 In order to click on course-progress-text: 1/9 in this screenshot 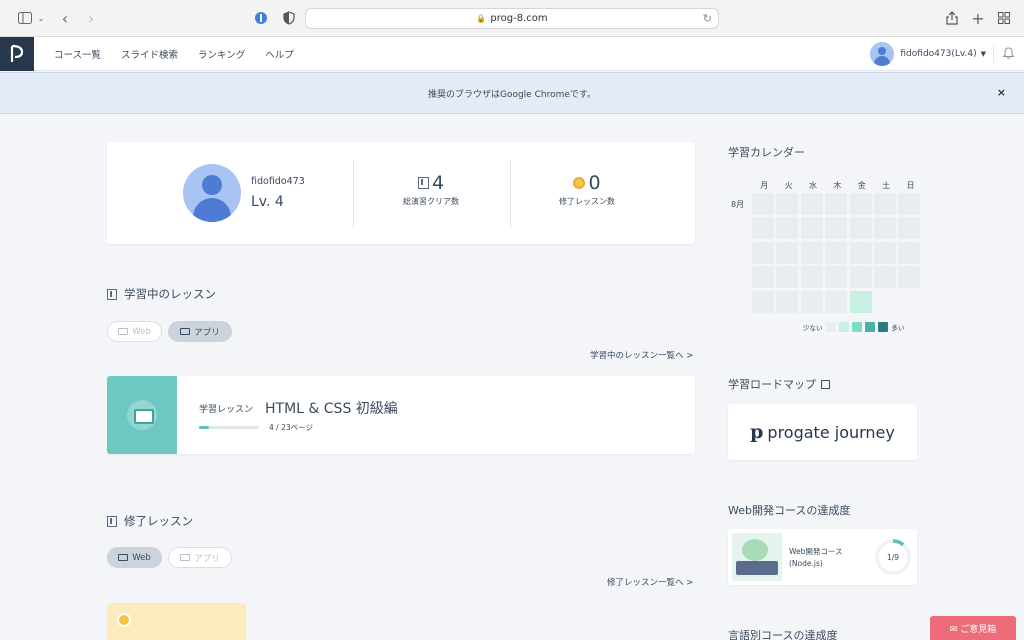, I will do `click(893, 557)`.